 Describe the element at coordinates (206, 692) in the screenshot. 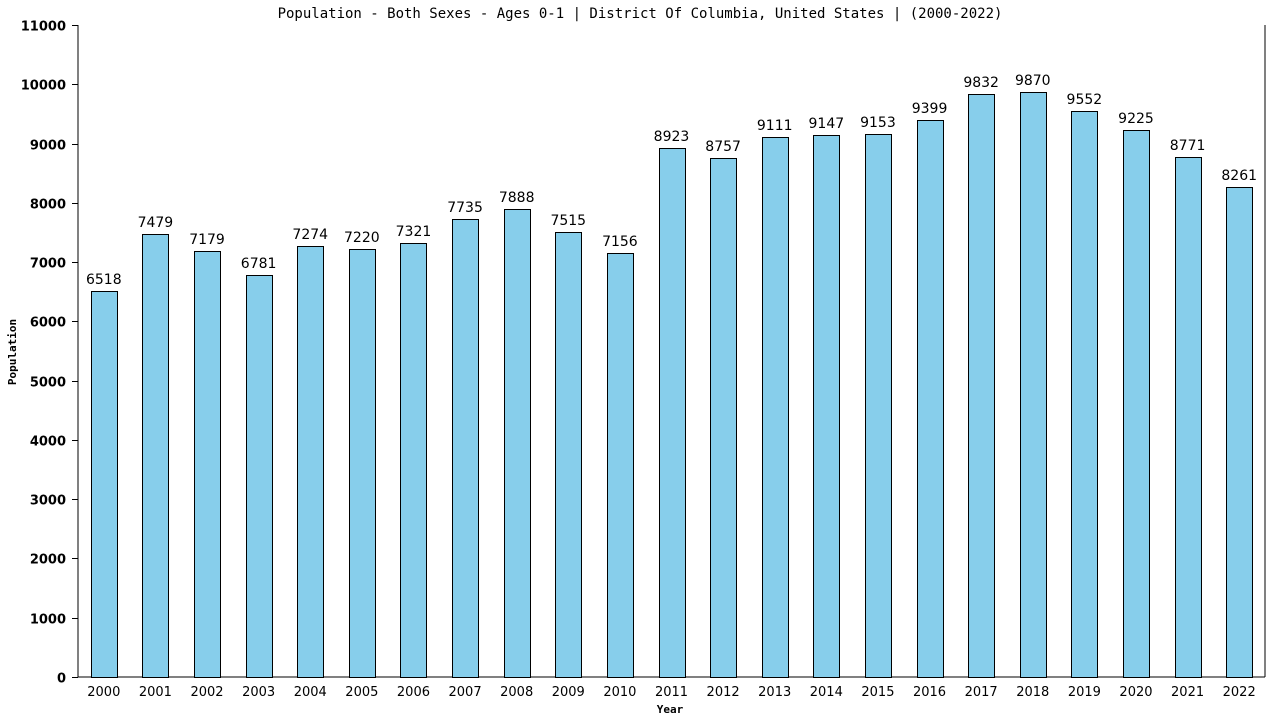

I see `x-tick-label-2002: 2002` at that location.